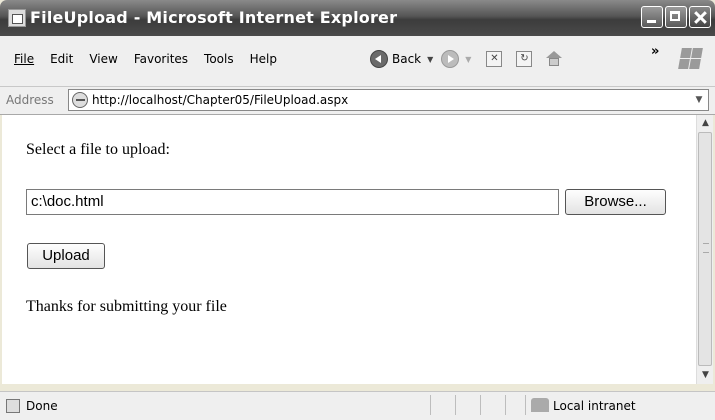  What do you see at coordinates (13, 406) in the screenshot?
I see `page-status-icon` at bounding box center [13, 406].